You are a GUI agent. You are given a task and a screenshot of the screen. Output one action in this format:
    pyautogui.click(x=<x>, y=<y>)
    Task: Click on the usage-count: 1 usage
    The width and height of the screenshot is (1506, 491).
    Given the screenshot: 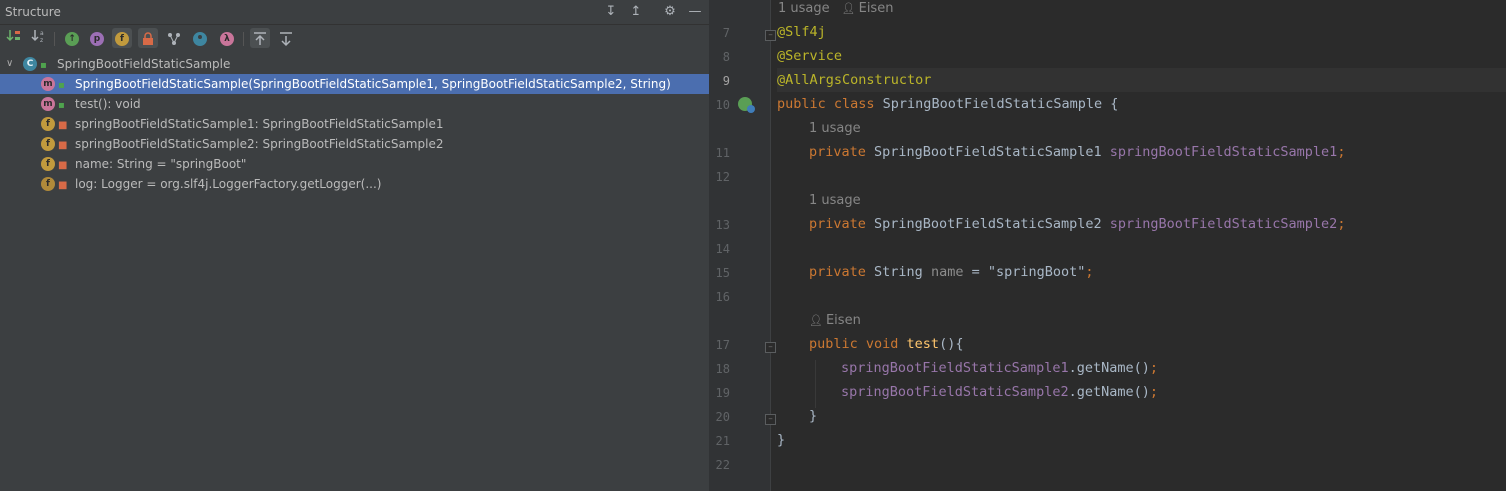 What is the action you would take?
    pyautogui.click(x=804, y=8)
    